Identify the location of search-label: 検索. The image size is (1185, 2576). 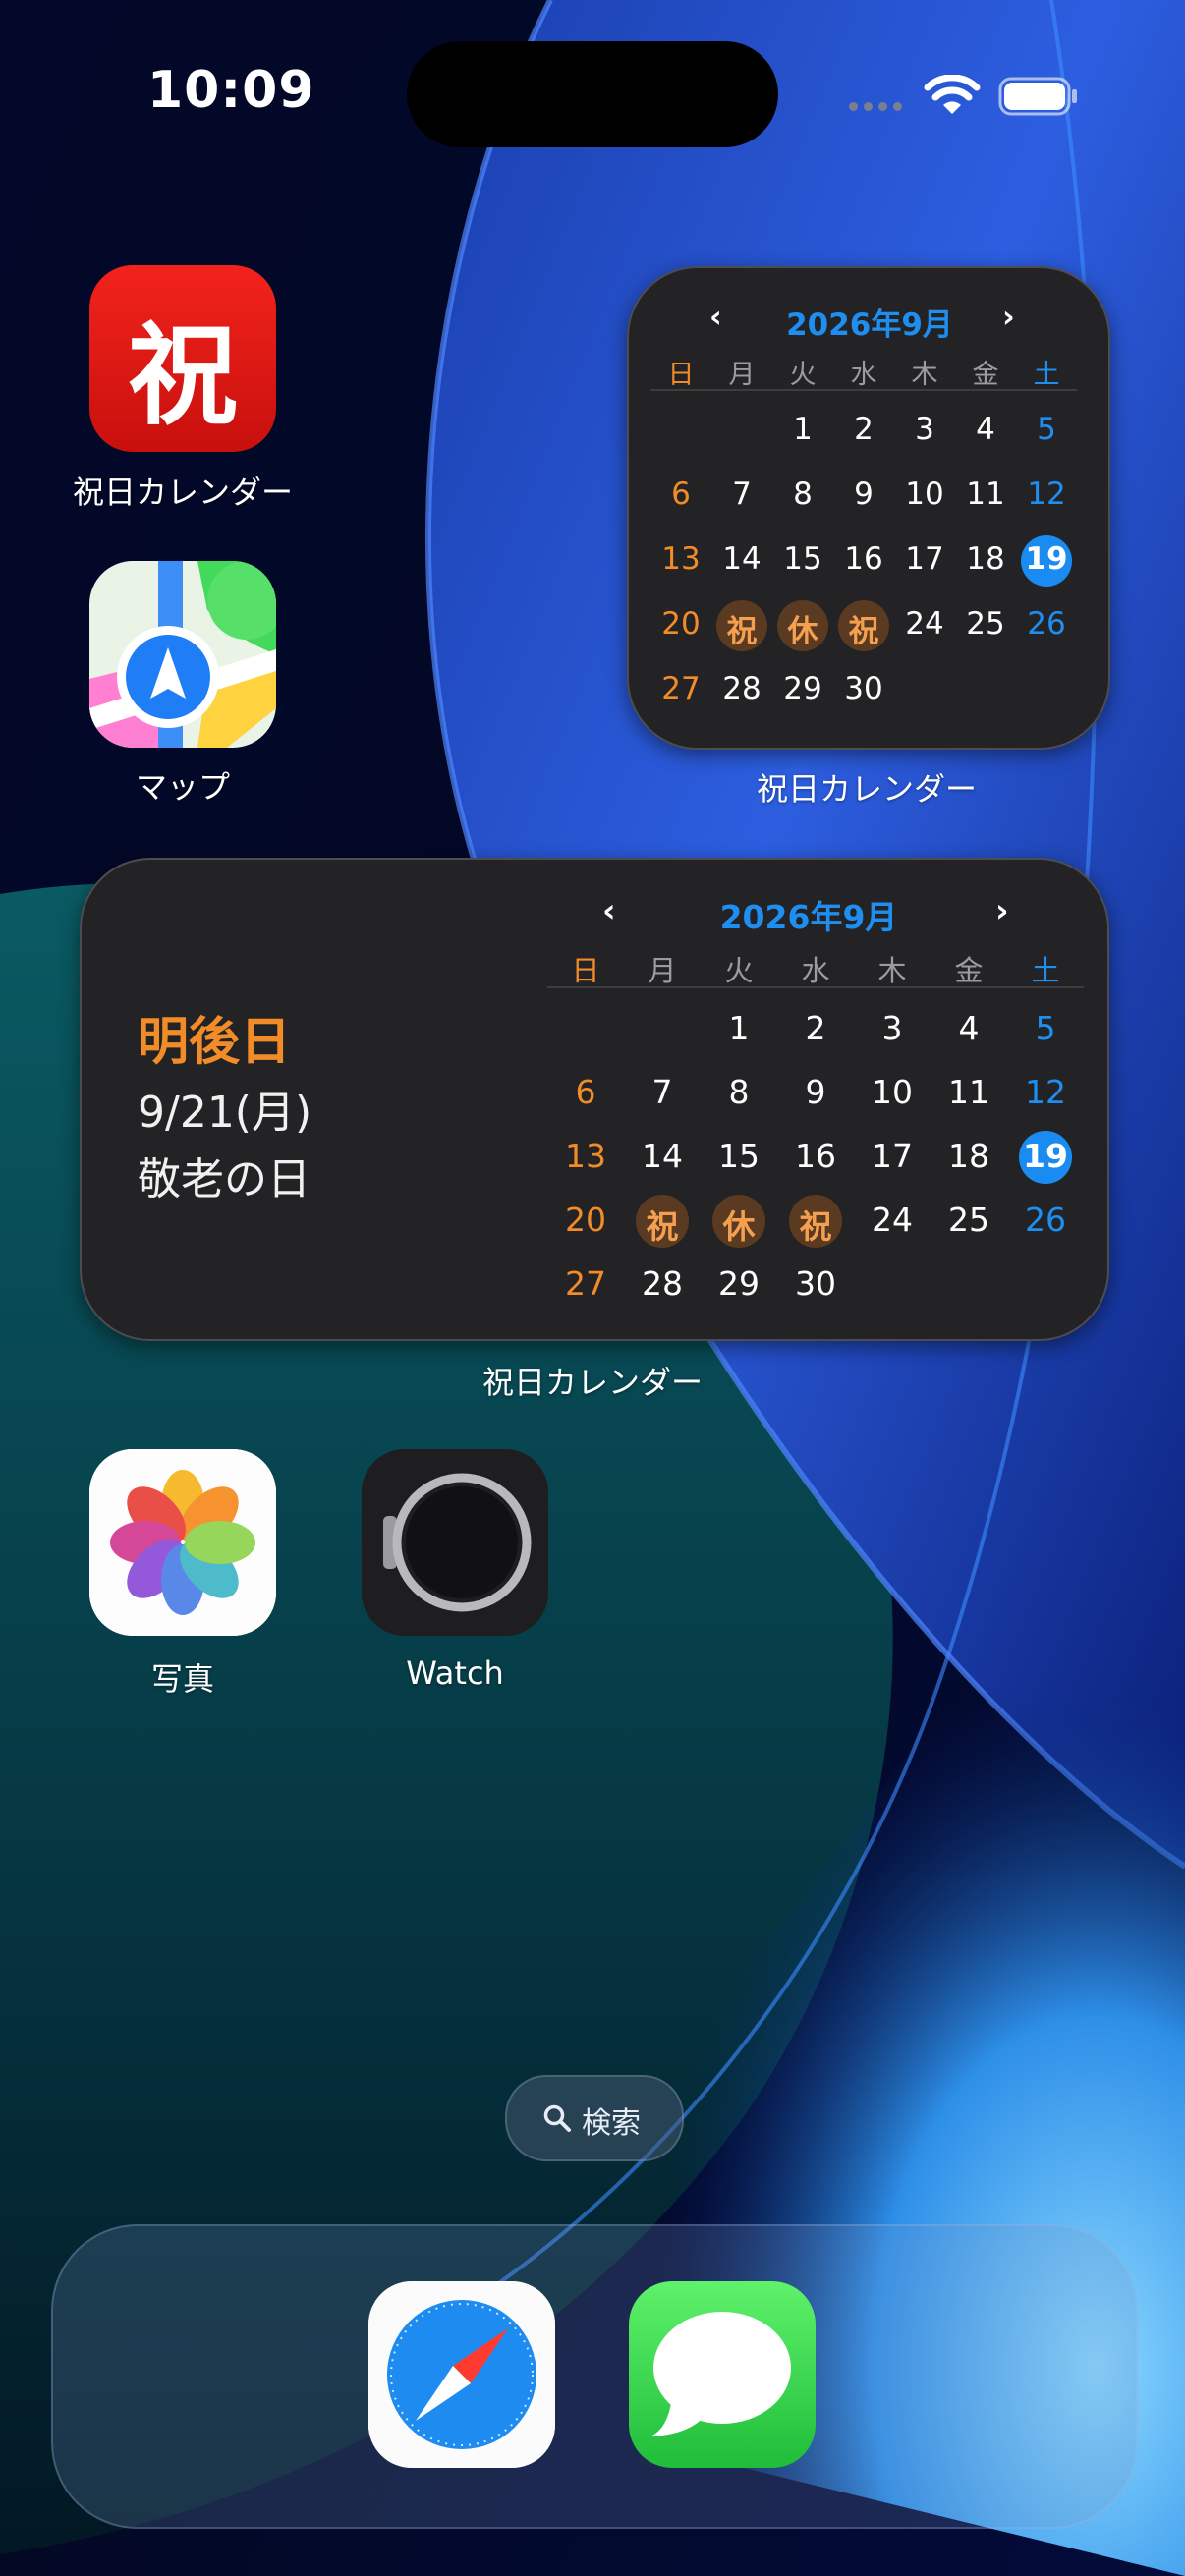
(612, 2123).